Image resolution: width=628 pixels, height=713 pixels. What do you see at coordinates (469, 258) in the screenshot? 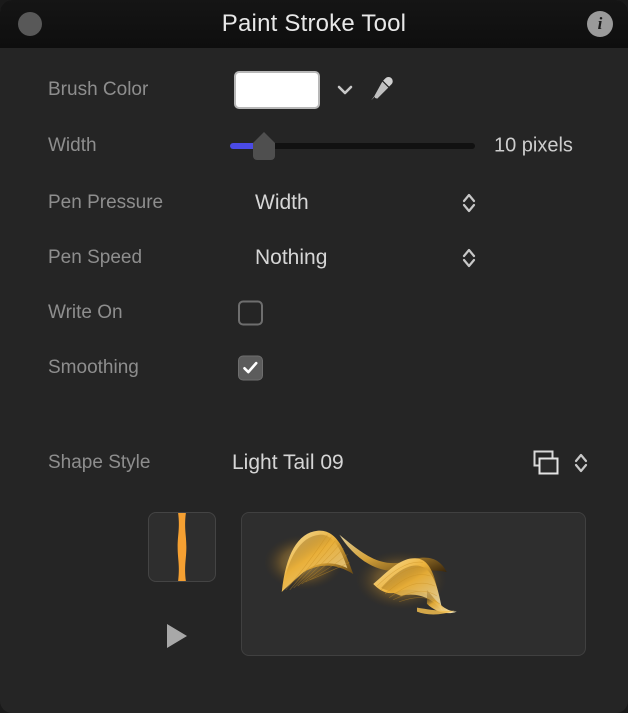
I see `pen-speed-stepper` at bounding box center [469, 258].